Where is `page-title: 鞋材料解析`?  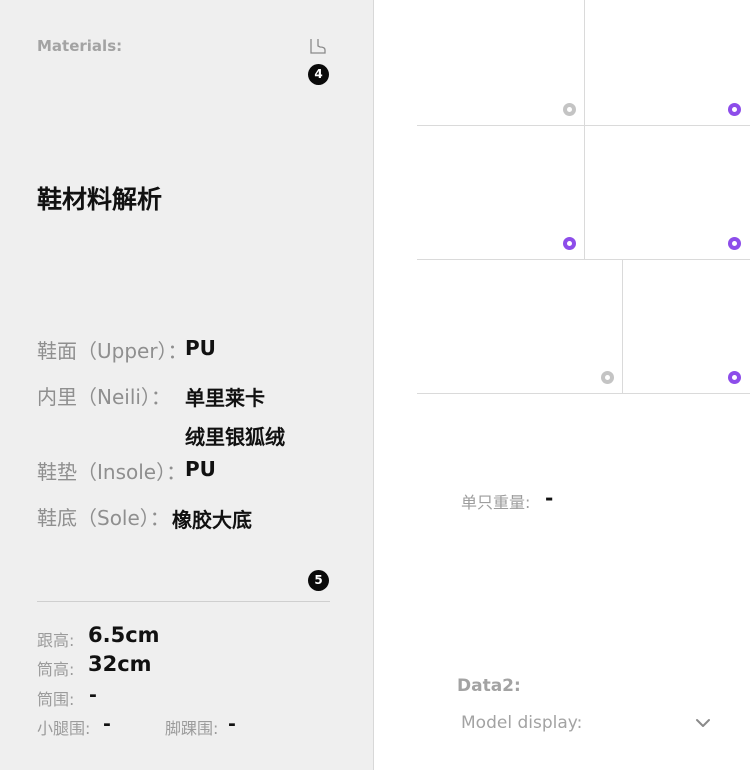 page-title: 鞋材料解析 is located at coordinates (100, 199).